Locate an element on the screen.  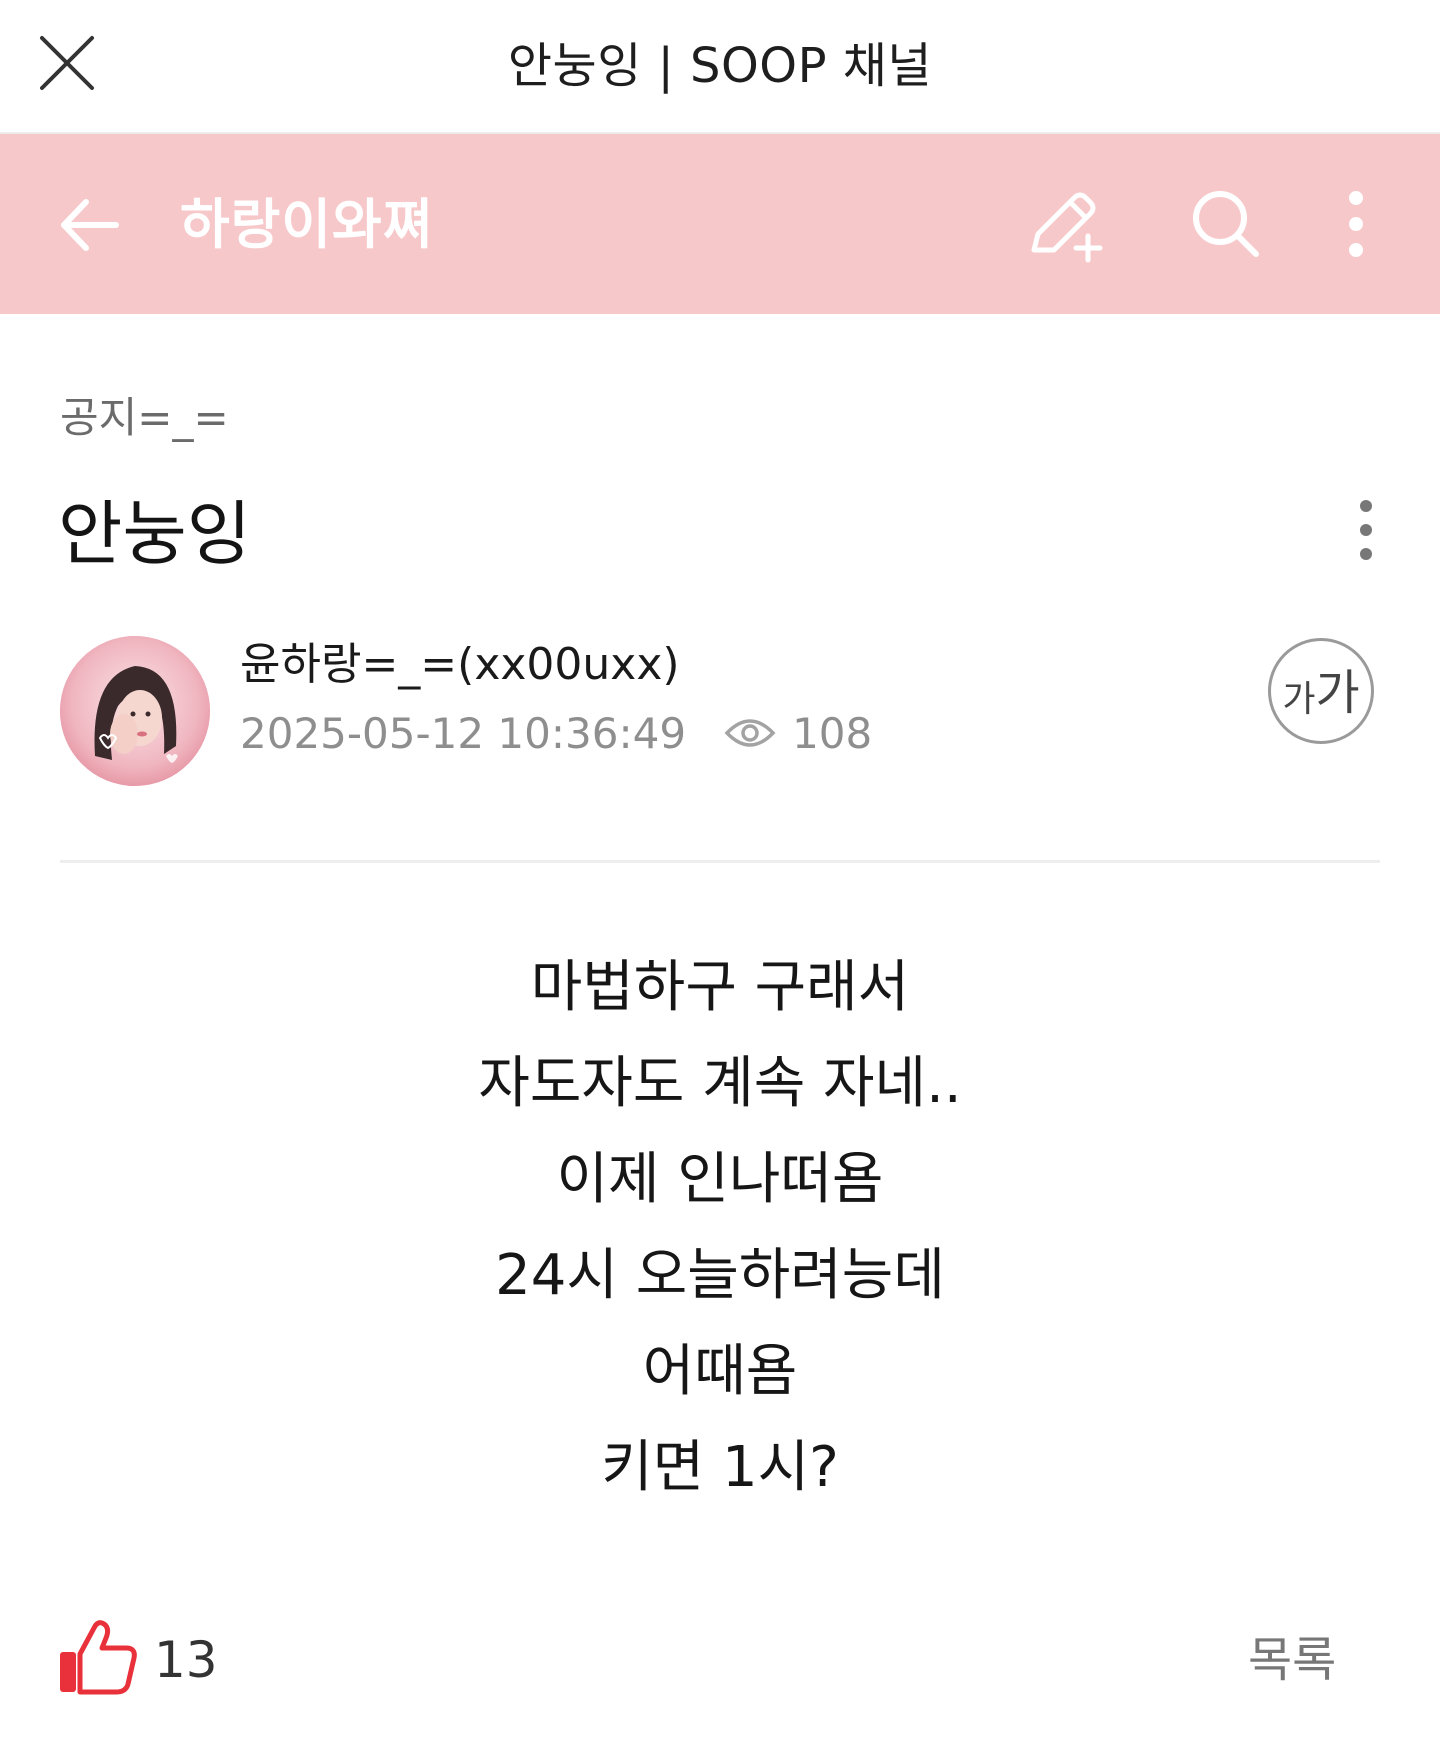
post-body-line: 키면 1시? is located at coordinates (720, 1467).